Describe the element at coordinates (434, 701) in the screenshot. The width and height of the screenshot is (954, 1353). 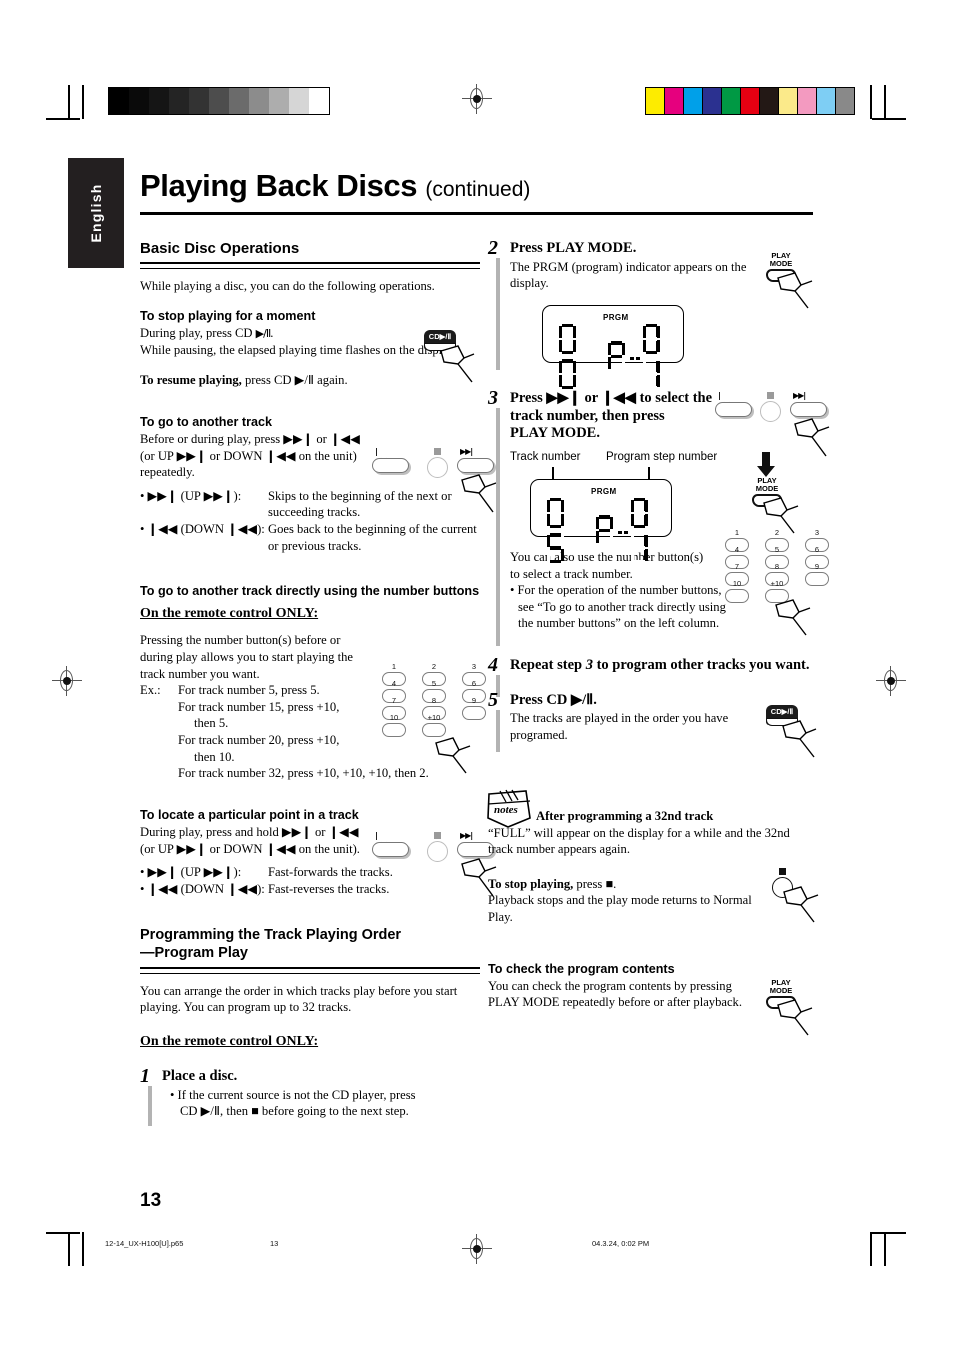
I see `number-keypad-left: 1 2 3 4 5 6 7 8 9 10 +10` at that location.